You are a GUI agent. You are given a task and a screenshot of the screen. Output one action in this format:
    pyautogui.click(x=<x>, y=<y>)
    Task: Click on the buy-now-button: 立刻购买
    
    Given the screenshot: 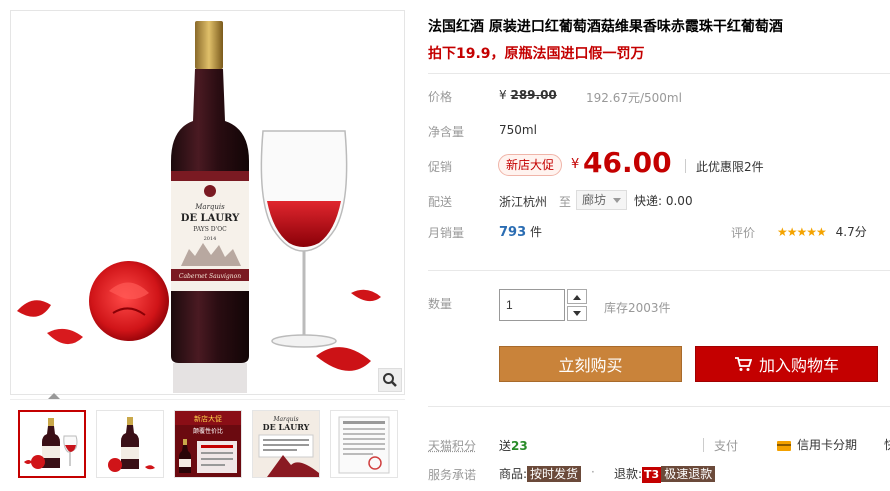 What is the action you would take?
    pyautogui.click(x=590, y=364)
    